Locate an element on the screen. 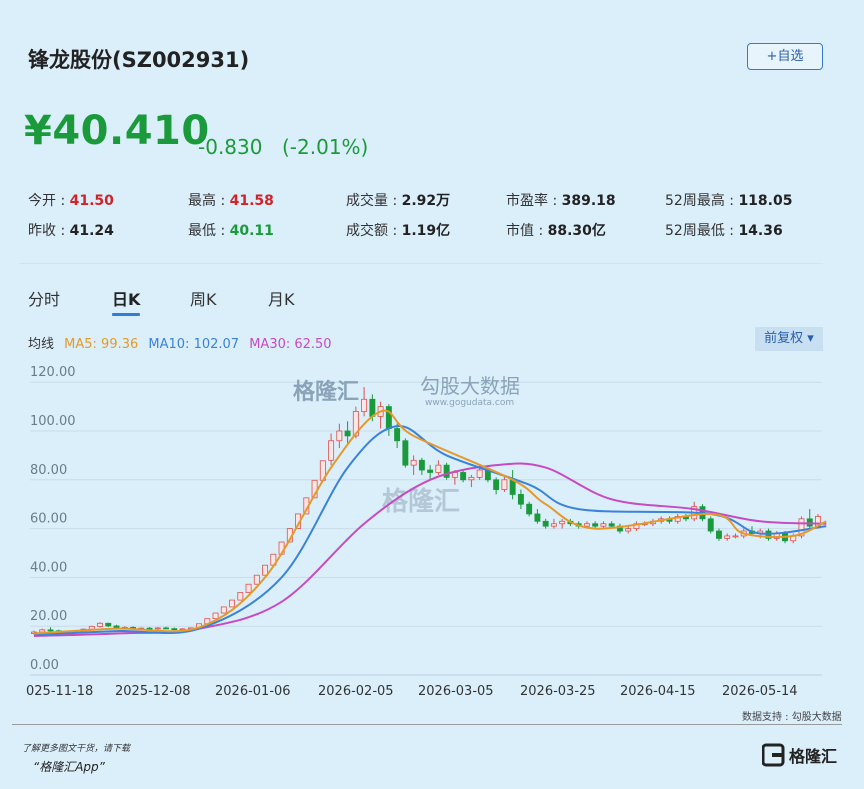 The image size is (864, 789). tab-intraday: 分时 is located at coordinates (44, 298).